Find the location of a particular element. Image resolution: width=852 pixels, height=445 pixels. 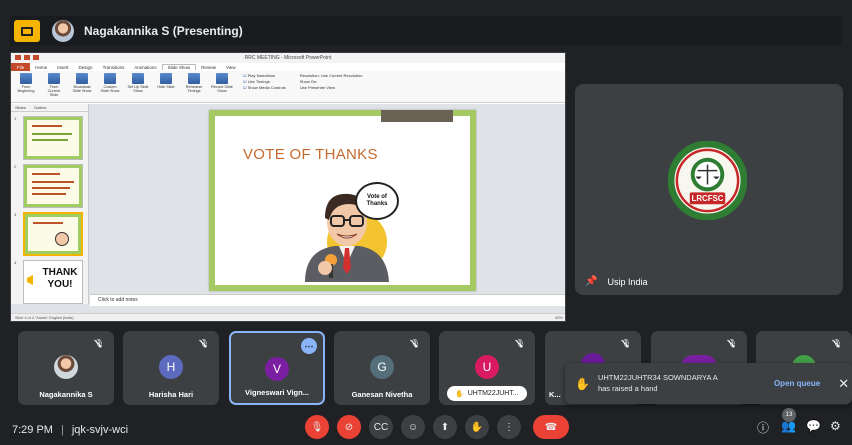

ppt-status-left: Slide 4 of 4 "Austin" English (India) is located at coordinates (44, 318).